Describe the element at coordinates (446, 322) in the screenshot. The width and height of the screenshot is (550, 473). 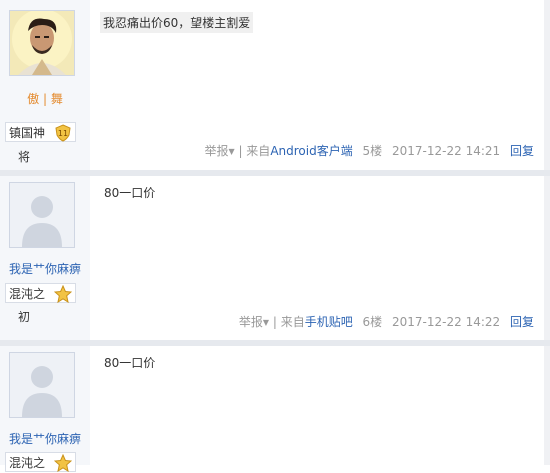
I see `post-time: 2017-12-22 14:22` at that location.